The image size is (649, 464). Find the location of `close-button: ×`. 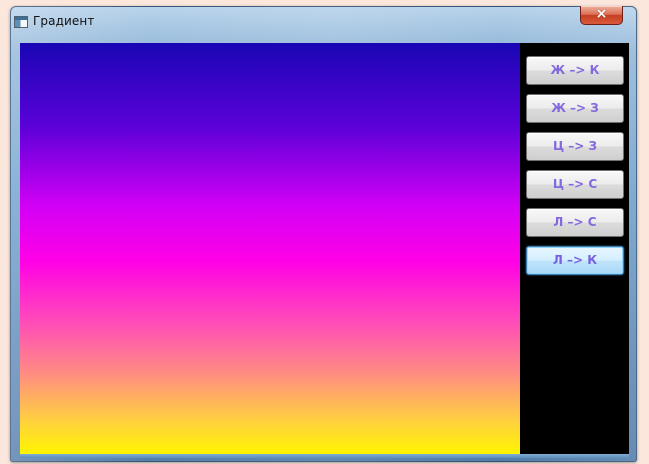

close-button: × is located at coordinates (601, 15).